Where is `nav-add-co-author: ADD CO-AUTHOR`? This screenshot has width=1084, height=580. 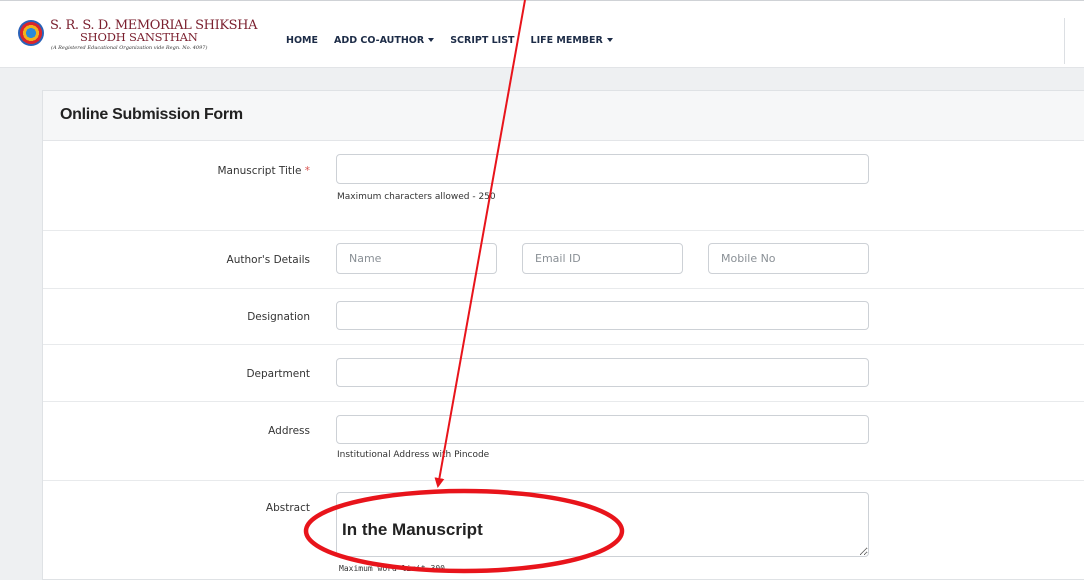 nav-add-co-author: ADD CO-AUTHOR is located at coordinates (384, 40).